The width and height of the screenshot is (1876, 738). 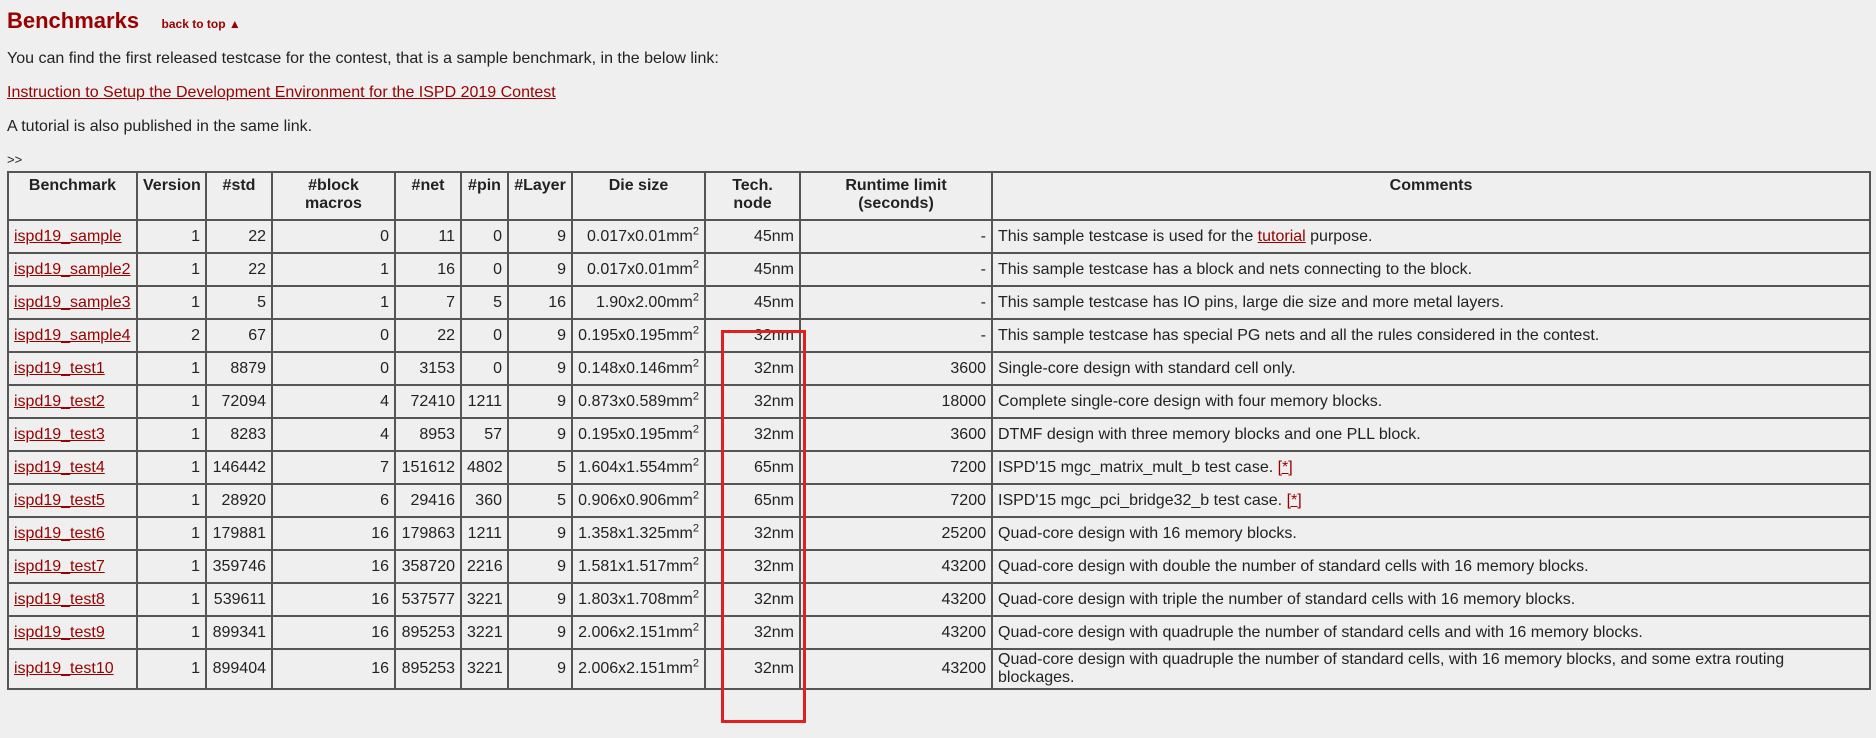 What do you see at coordinates (631, 302) in the screenshot?
I see `die-size-value: 1.90x2.00` at bounding box center [631, 302].